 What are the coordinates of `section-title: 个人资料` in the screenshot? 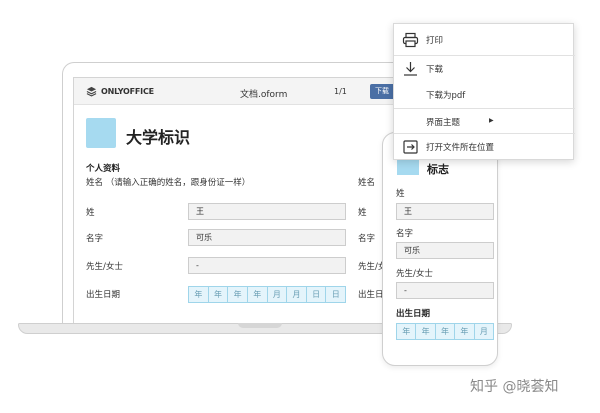 It's located at (103, 169).